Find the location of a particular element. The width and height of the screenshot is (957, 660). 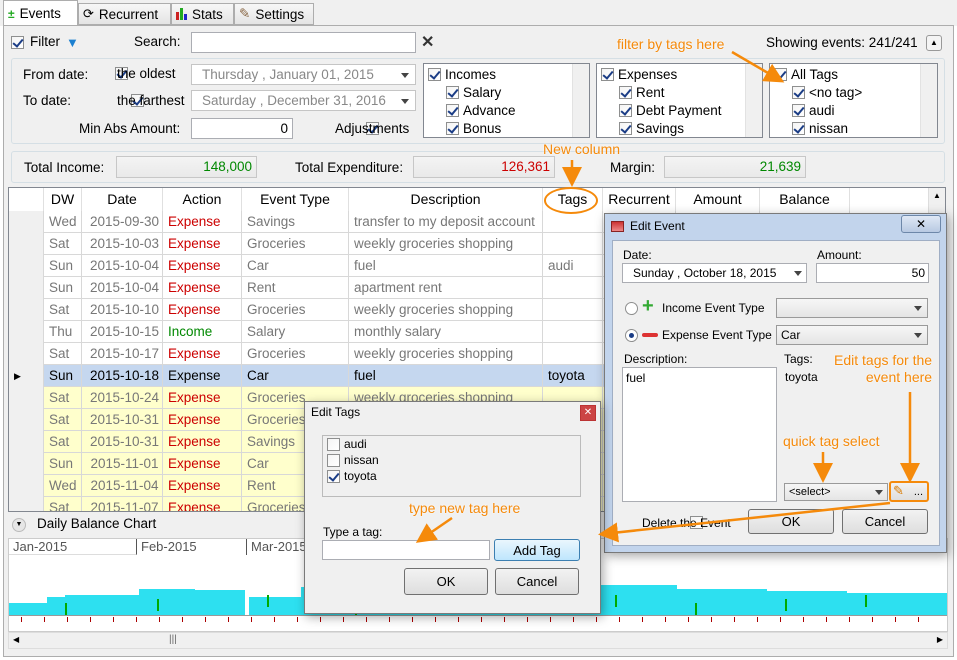

arrow-filter-tags is located at coordinates (758, 66).